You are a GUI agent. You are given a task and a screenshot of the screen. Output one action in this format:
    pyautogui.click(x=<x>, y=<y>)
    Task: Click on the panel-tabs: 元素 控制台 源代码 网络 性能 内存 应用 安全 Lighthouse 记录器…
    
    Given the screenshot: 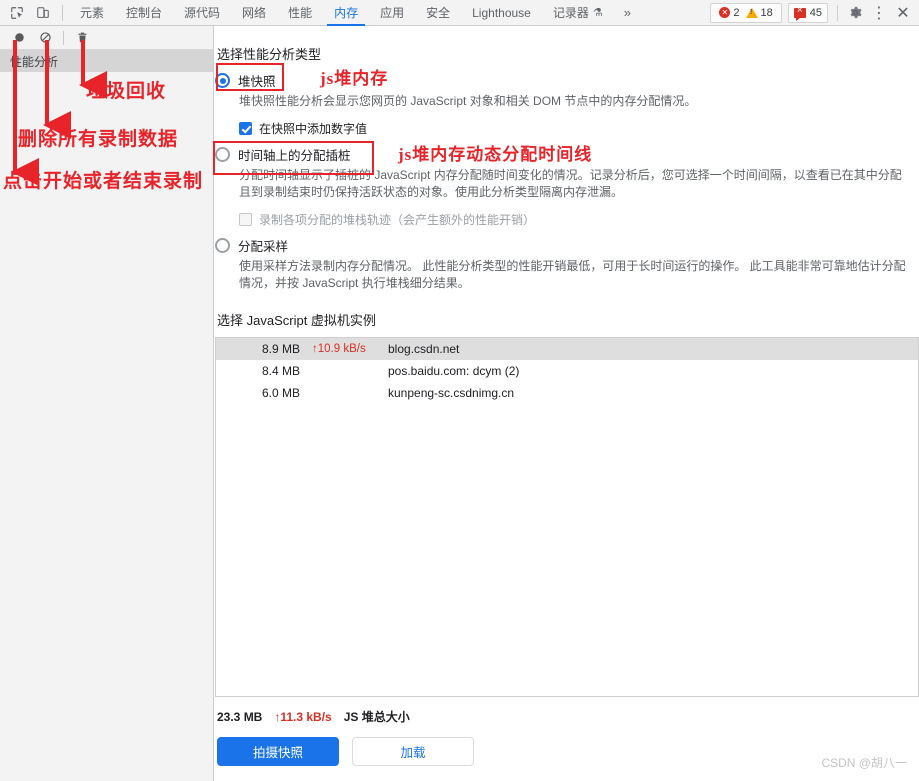 What is the action you would take?
    pyautogui.click(x=341, y=13)
    